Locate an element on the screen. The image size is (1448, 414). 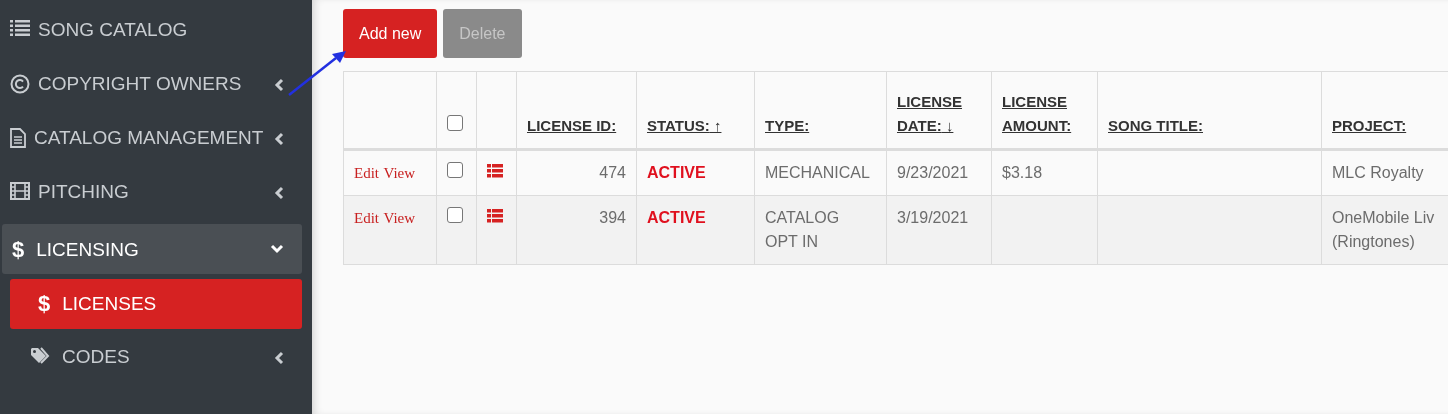
film-icon is located at coordinates (20, 191).